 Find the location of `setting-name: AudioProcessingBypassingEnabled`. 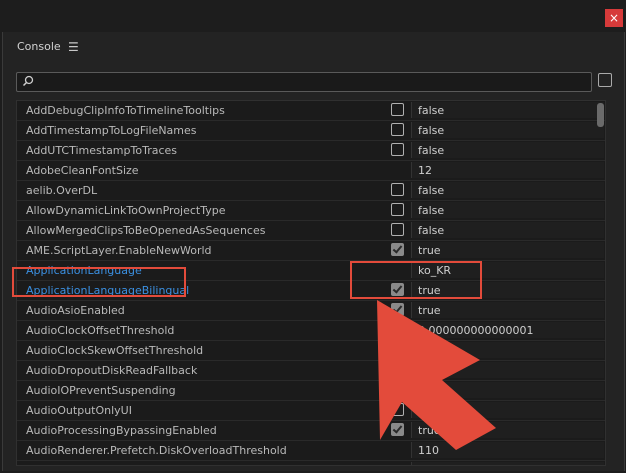

setting-name: AudioProcessingBypassingEnabled is located at coordinates (121, 430).